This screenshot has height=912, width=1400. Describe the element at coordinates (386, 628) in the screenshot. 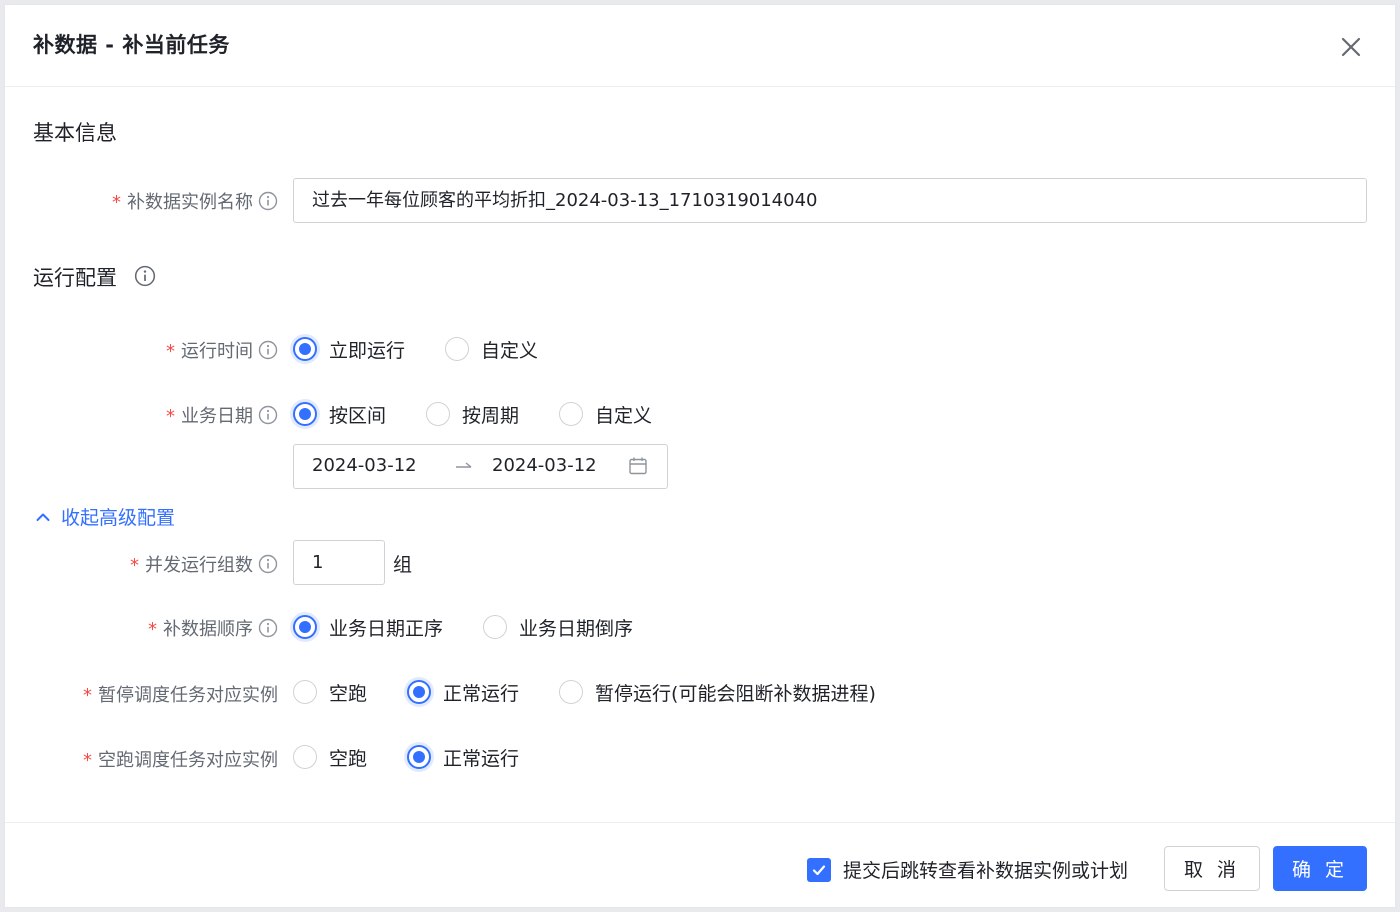

I see `radio-label: 业务日期正序` at that location.